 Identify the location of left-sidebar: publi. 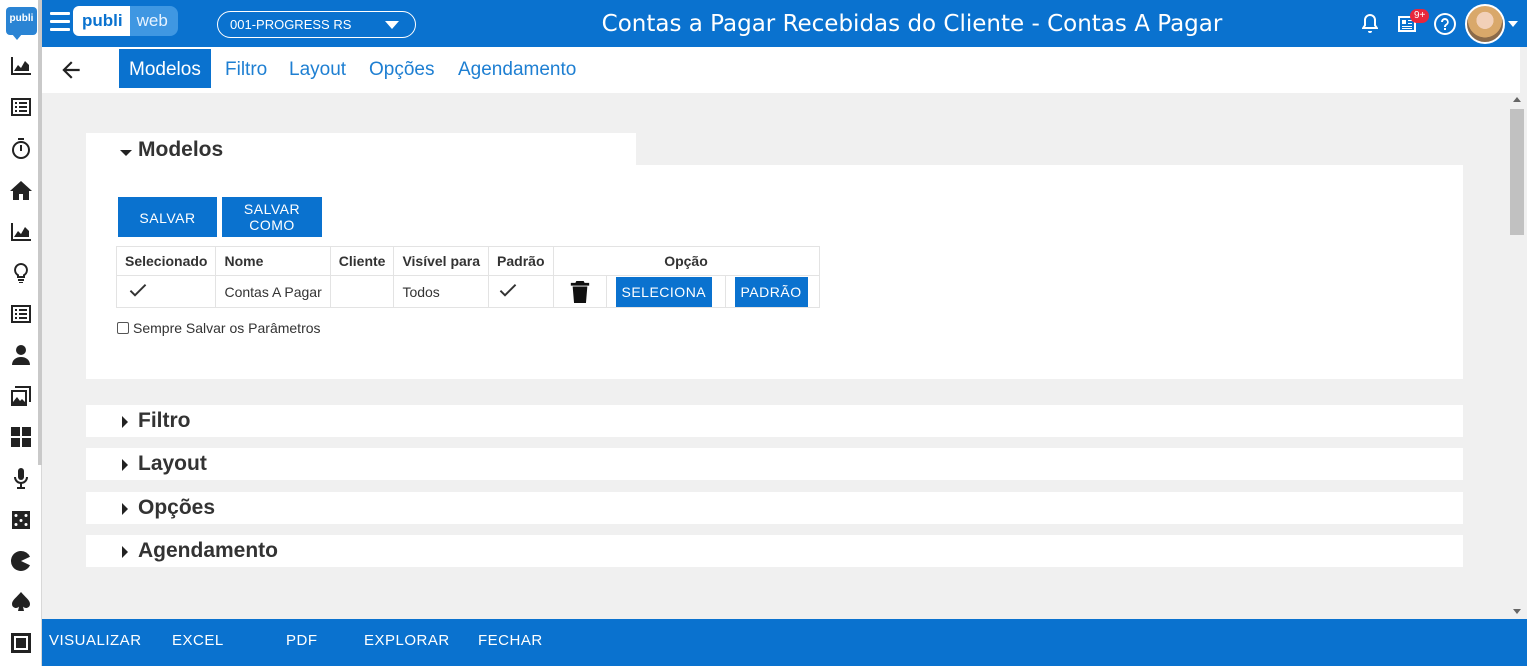
(21, 333).